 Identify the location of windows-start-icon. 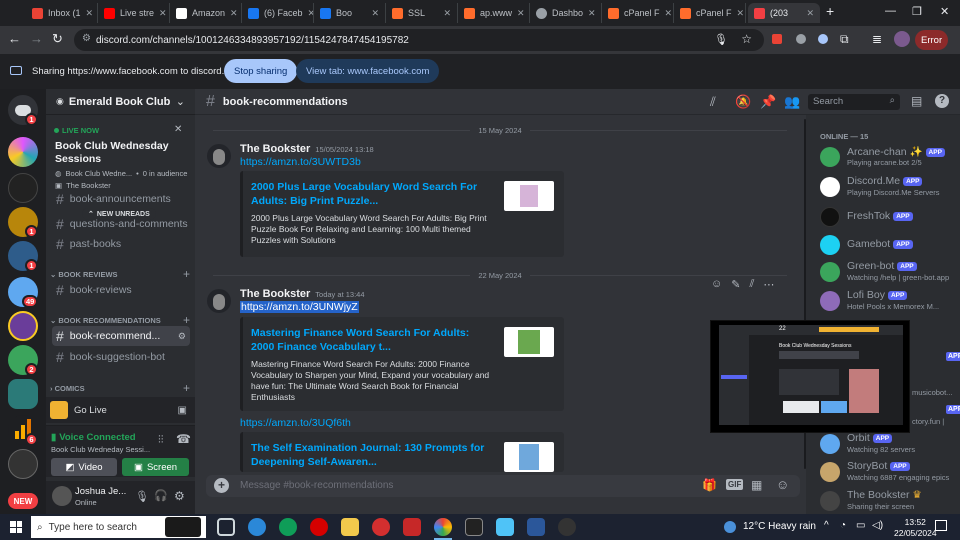
(16, 527).